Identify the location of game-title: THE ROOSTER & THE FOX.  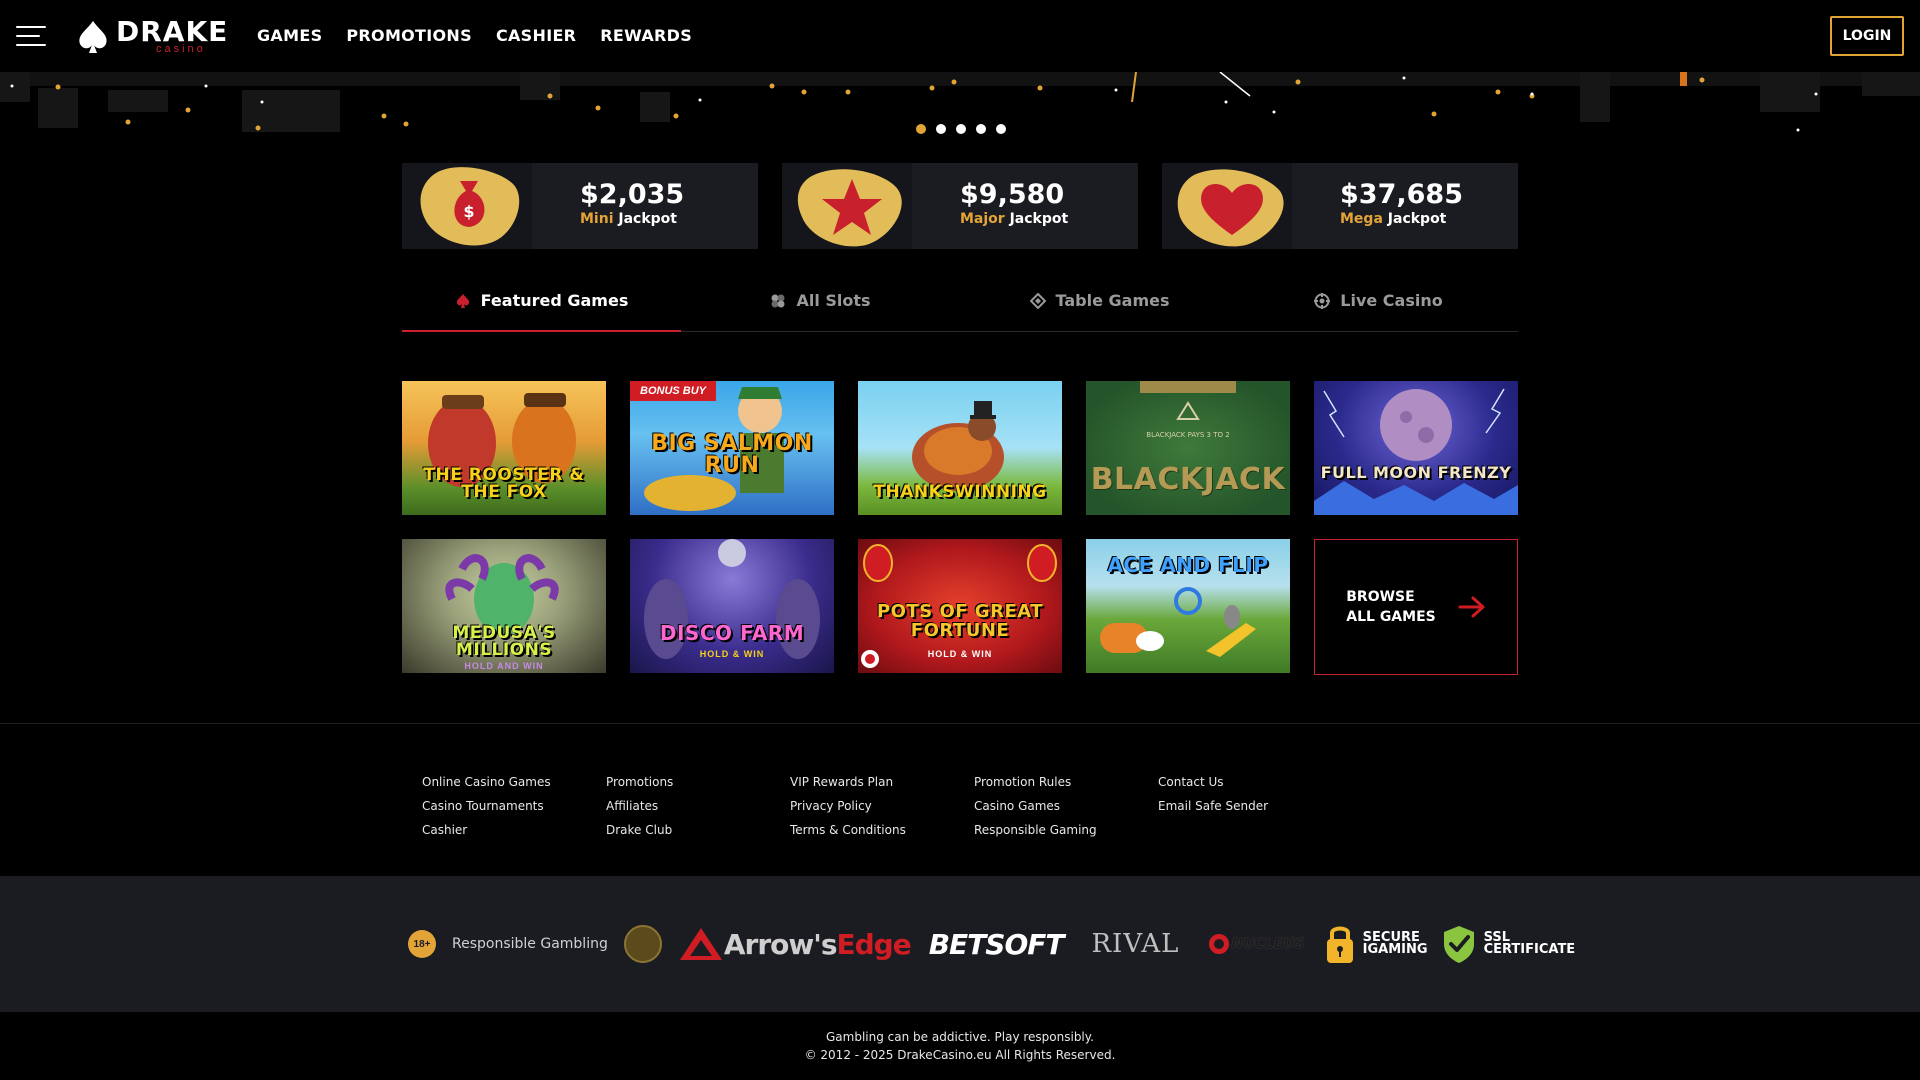
(504, 483).